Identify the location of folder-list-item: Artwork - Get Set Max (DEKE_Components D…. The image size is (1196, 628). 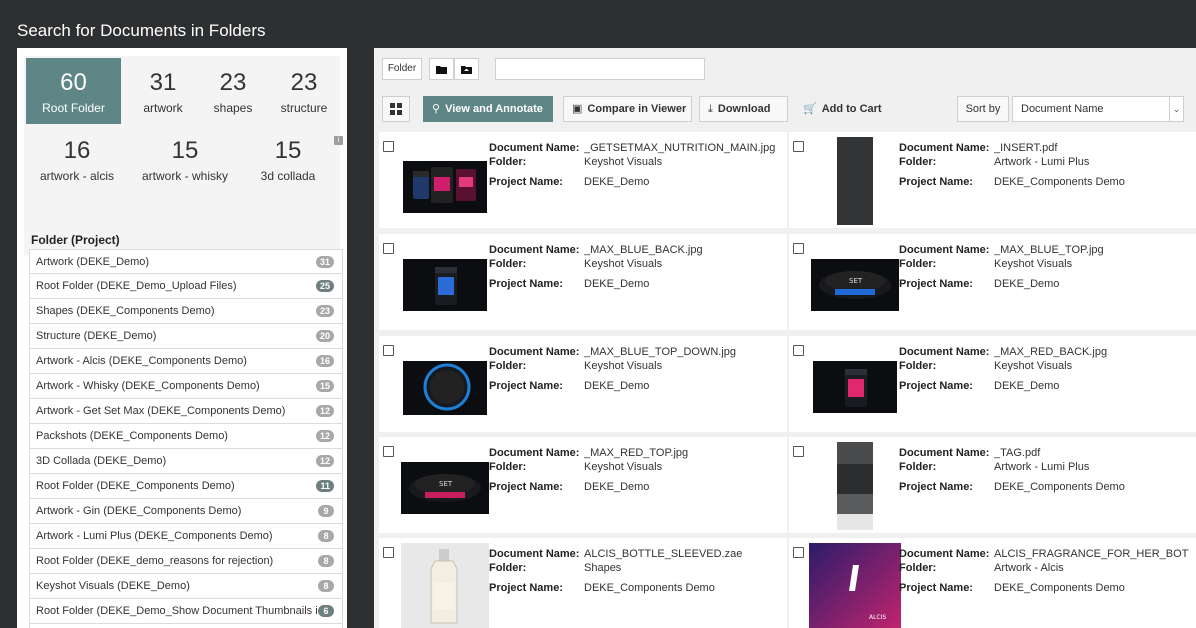
(186, 411).